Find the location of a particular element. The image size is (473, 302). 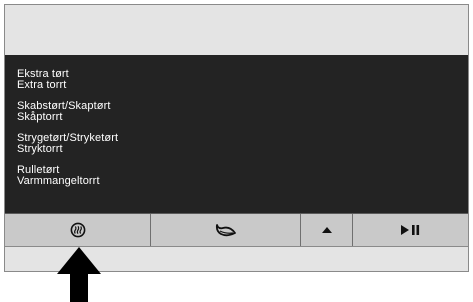

button-bar is located at coordinates (236, 230).